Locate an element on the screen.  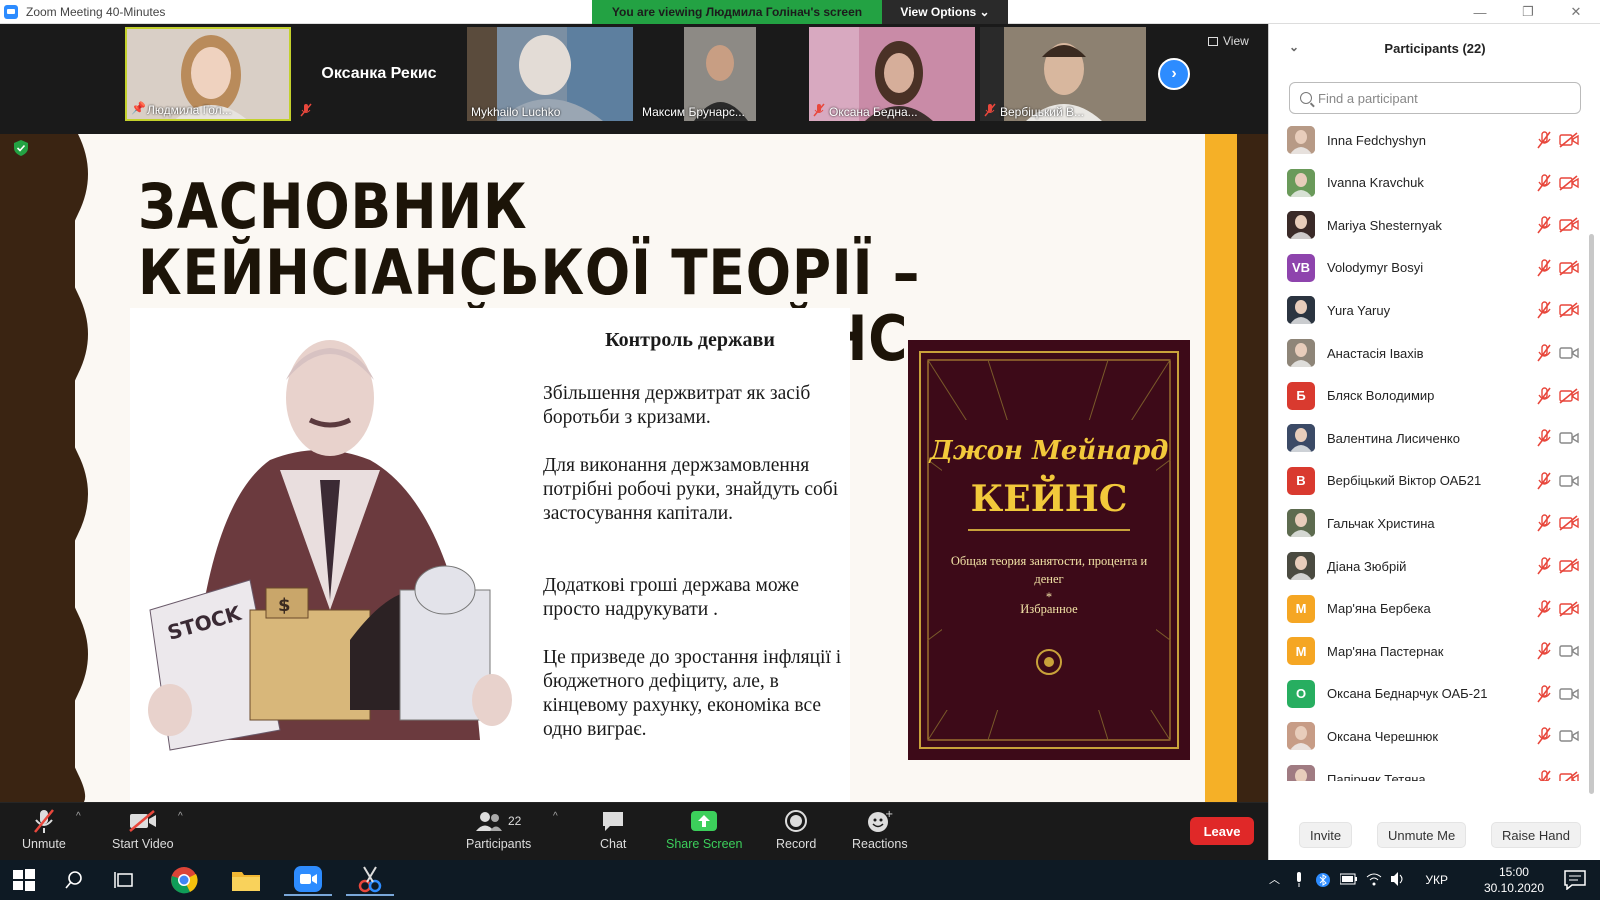
reactions-label: Reactions is located at coordinates (880, 844).